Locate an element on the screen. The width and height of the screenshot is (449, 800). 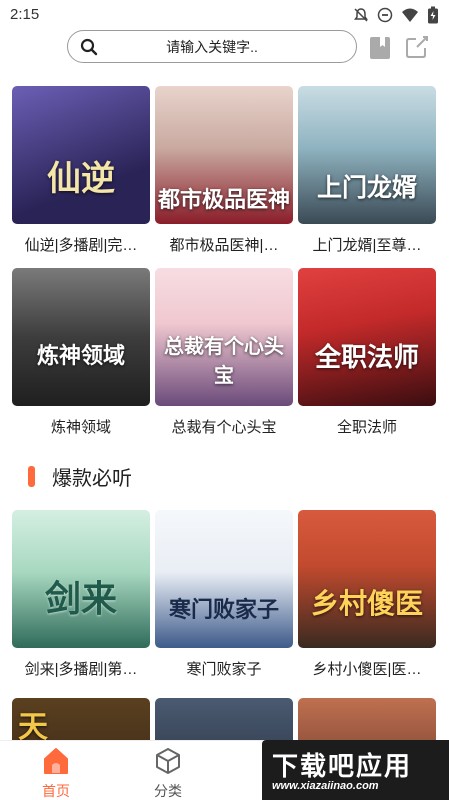
cube-icon is located at coordinates (168, 761).